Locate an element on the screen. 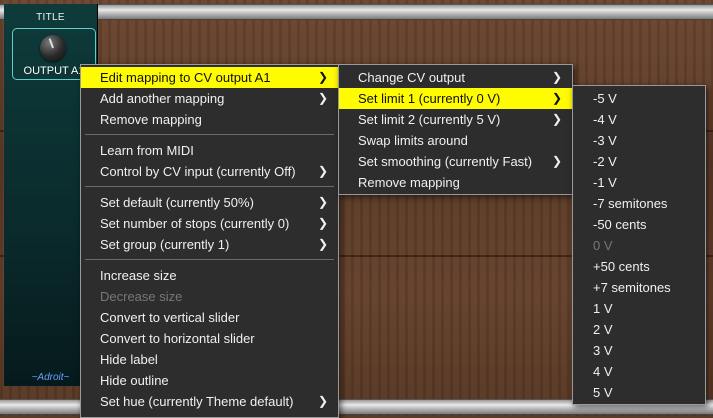  menu-item-label: Increase size is located at coordinates (138, 275).